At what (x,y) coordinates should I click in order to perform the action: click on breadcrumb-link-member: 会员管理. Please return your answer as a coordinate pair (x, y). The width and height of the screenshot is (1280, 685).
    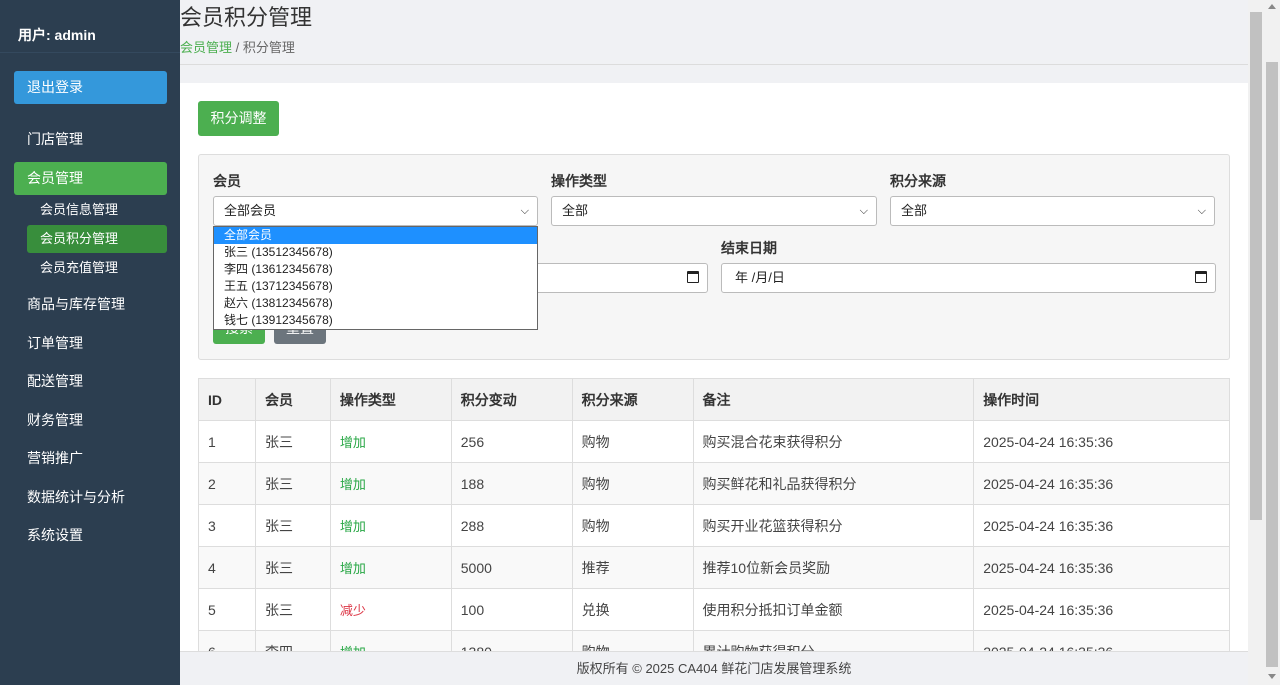
    Looking at the image, I should click on (206, 47).